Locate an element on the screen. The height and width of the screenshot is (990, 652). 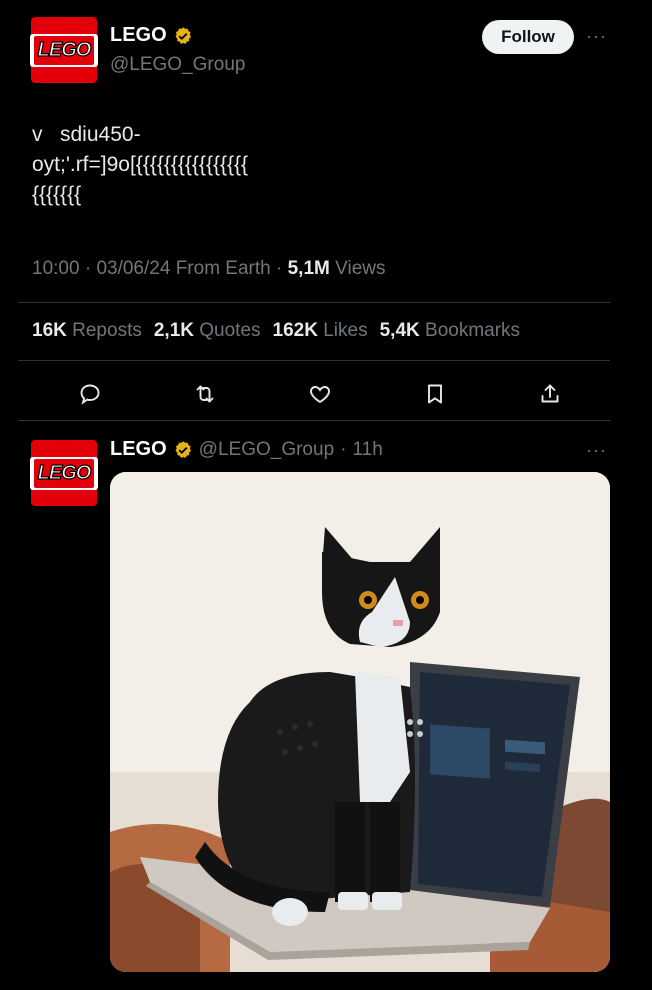
views-count: 5,1M is located at coordinates (308, 268).